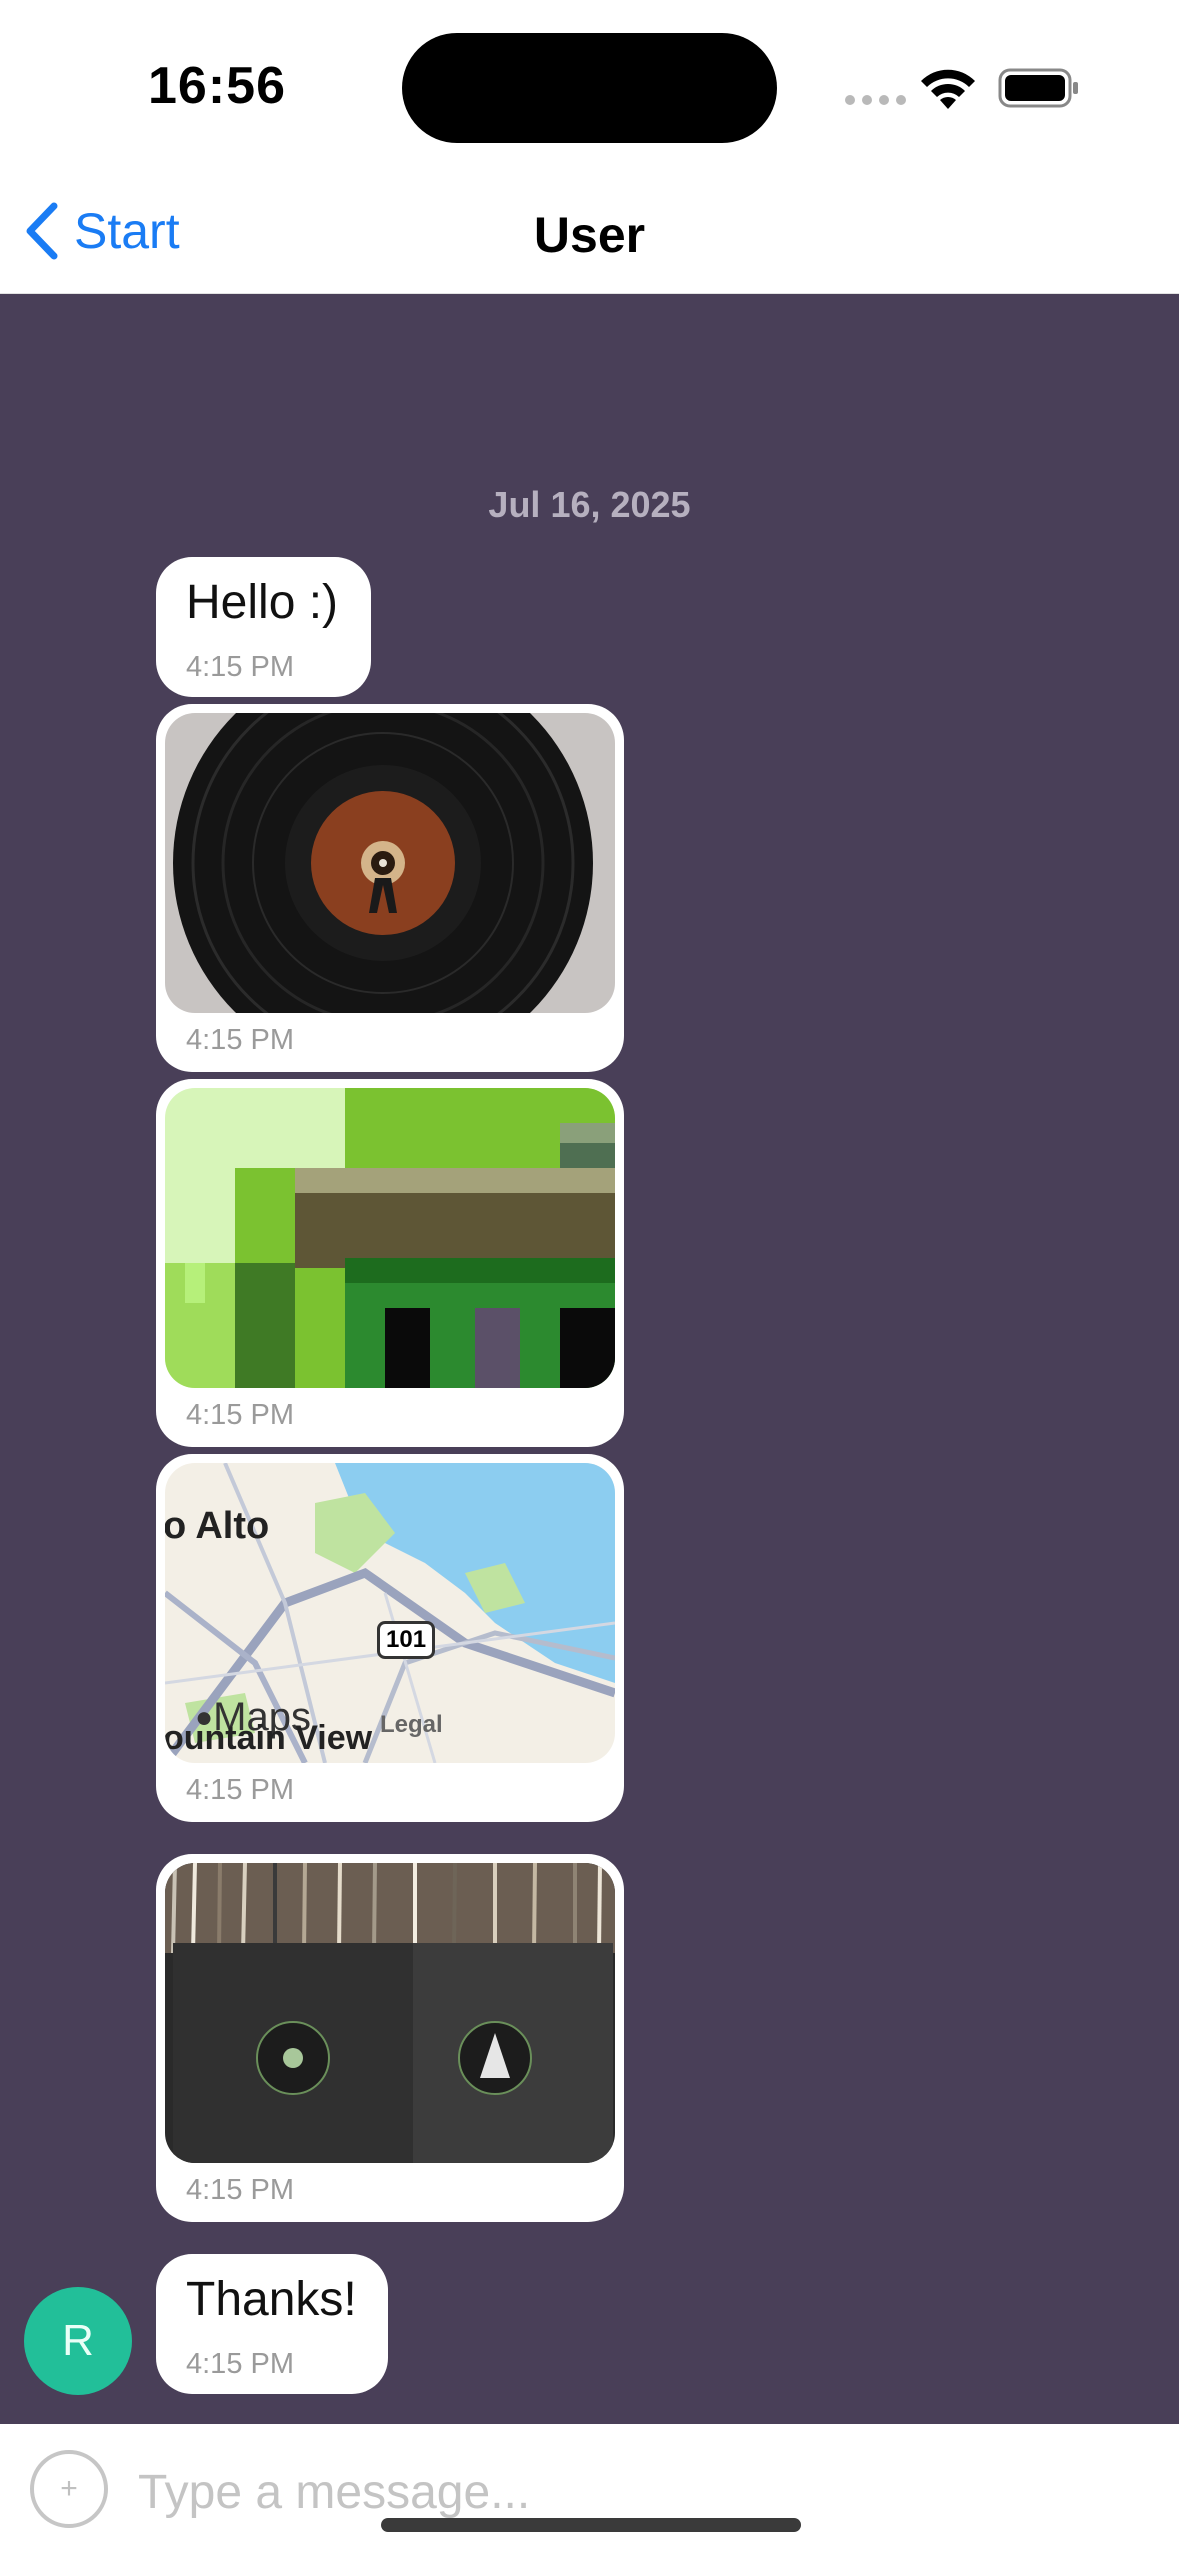  What do you see at coordinates (390, 863) in the screenshot?
I see `vinyl-record-photo` at bounding box center [390, 863].